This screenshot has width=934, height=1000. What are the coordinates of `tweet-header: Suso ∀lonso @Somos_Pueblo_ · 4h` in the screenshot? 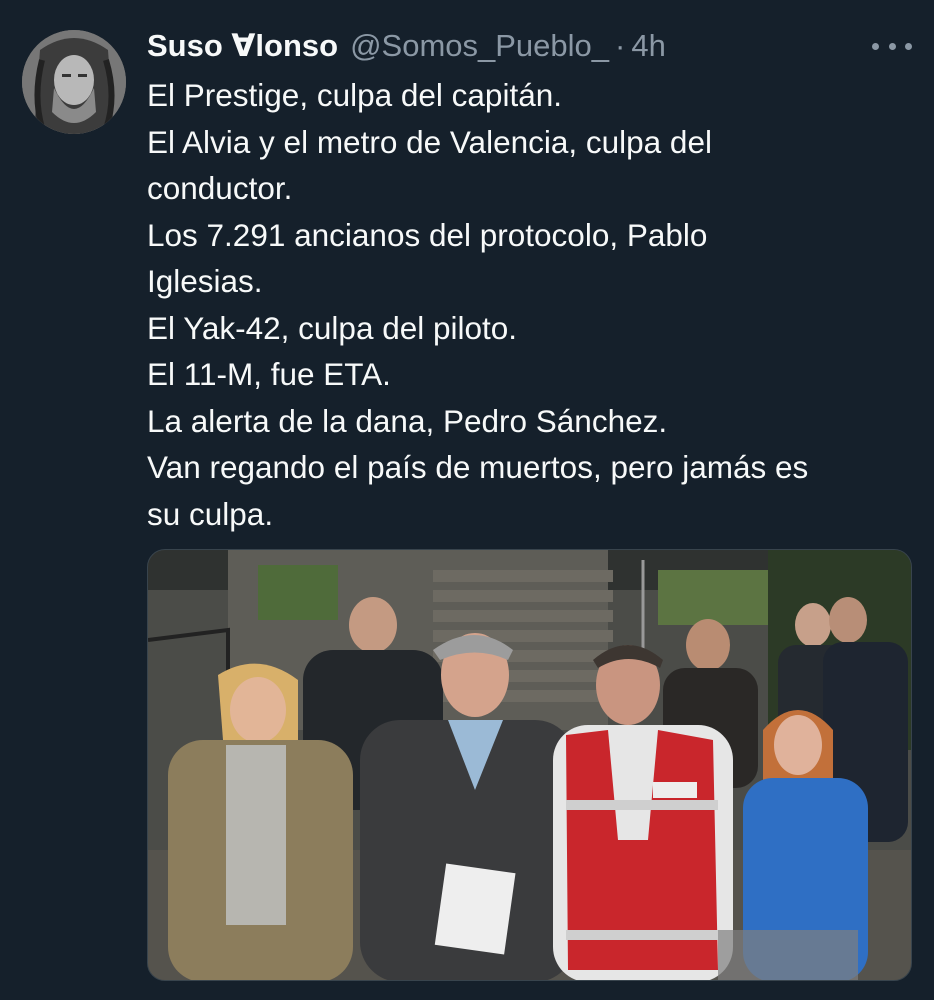 It's located at (406, 46).